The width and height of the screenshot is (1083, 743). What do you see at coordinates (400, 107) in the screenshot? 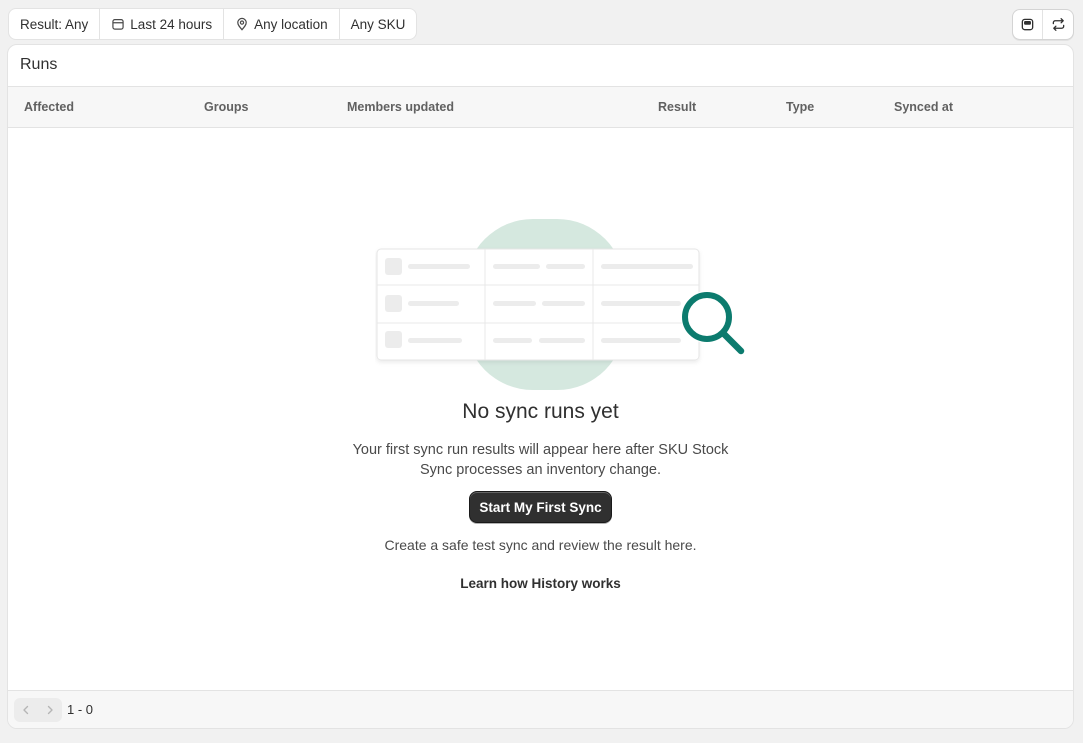
I see `column-header-members-updated: Members updated` at bounding box center [400, 107].